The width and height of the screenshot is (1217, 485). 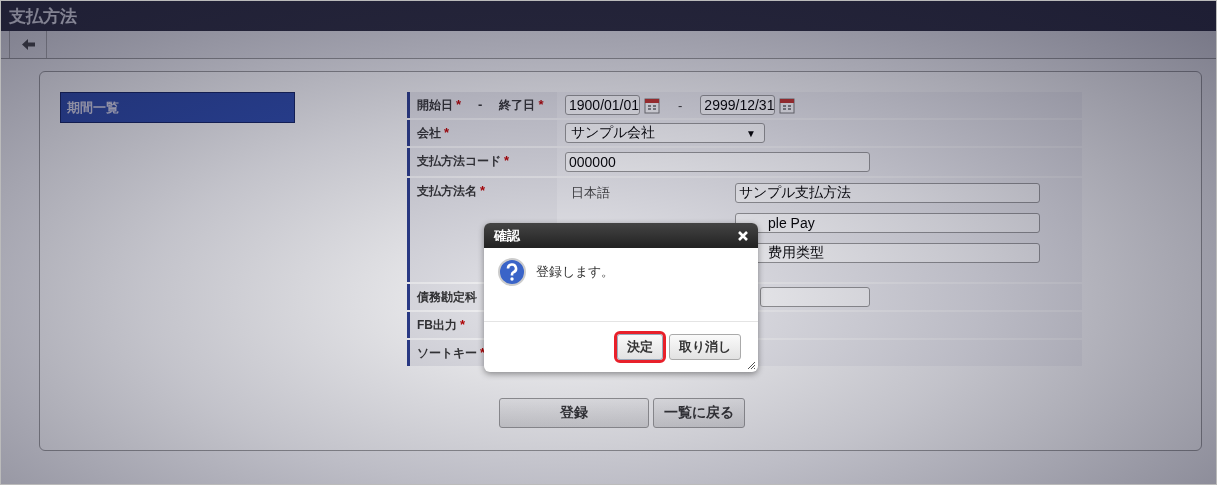 I want to click on label-text: 開始日, so click(x=435, y=105).